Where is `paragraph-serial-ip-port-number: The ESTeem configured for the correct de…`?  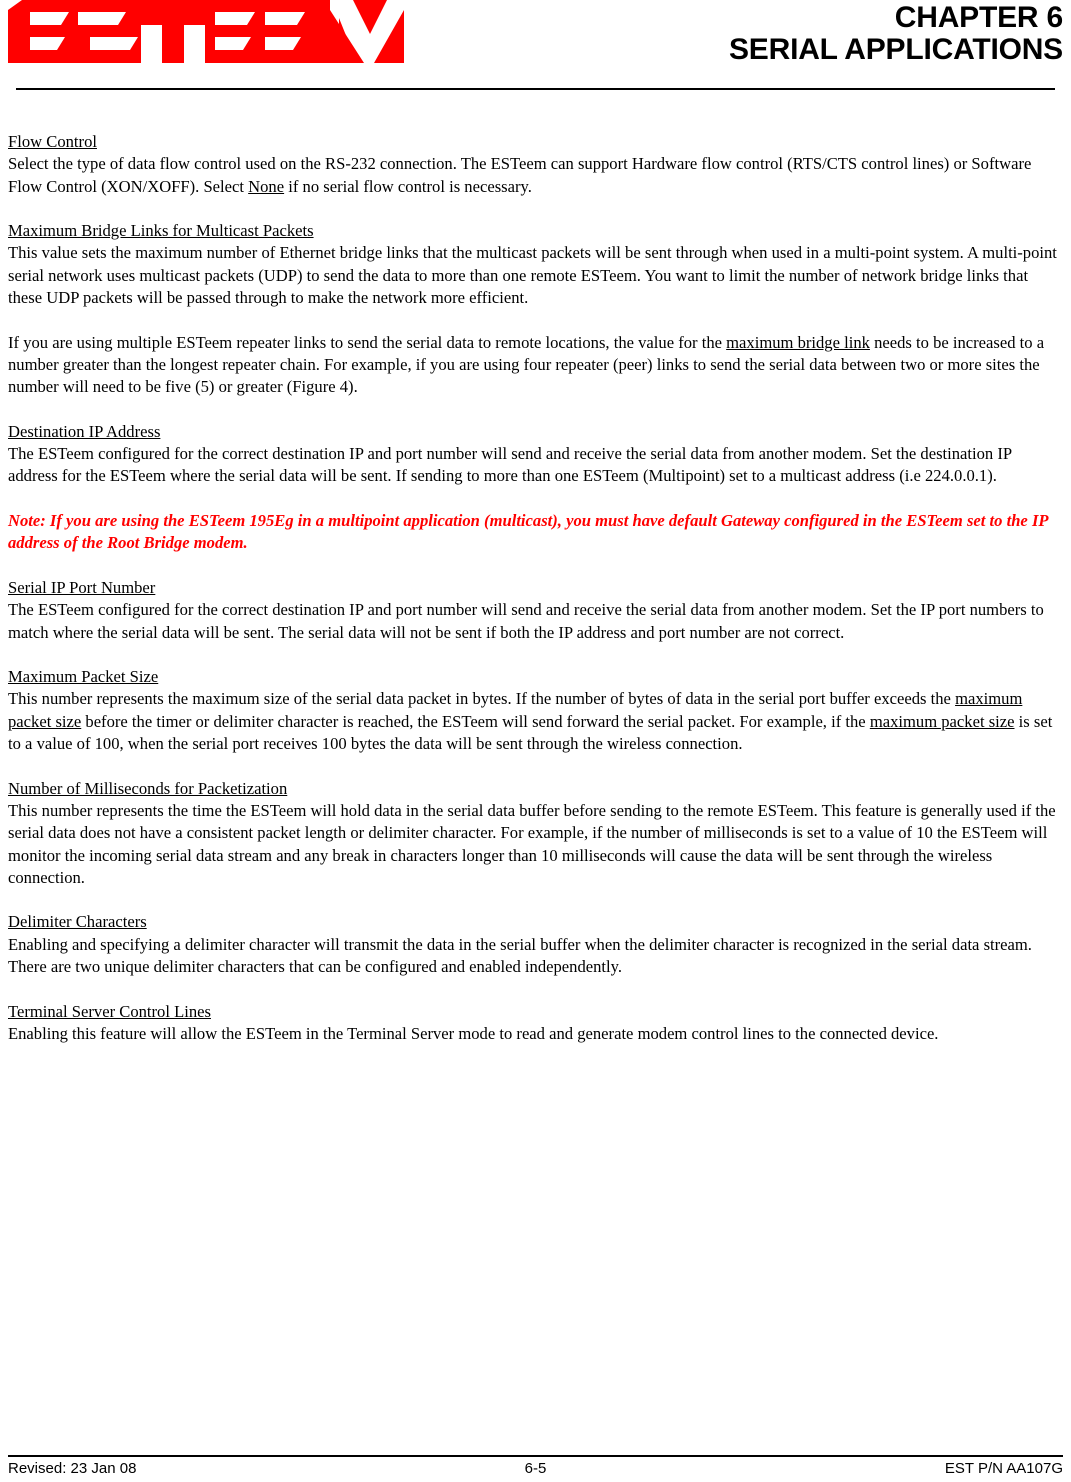
paragraph-serial-ip-port-number: The ESTeem configured for the correct de… is located at coordinates (526, 621).